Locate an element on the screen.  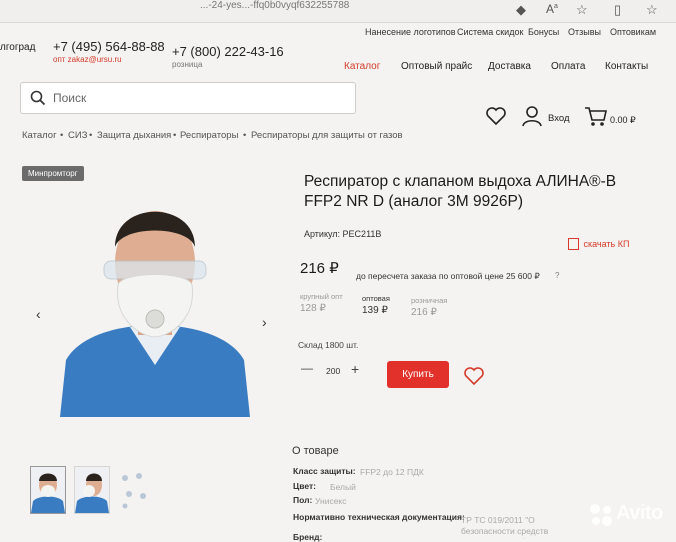
tier-label-wholesale: оптовая is located at coordinates (376, 298).